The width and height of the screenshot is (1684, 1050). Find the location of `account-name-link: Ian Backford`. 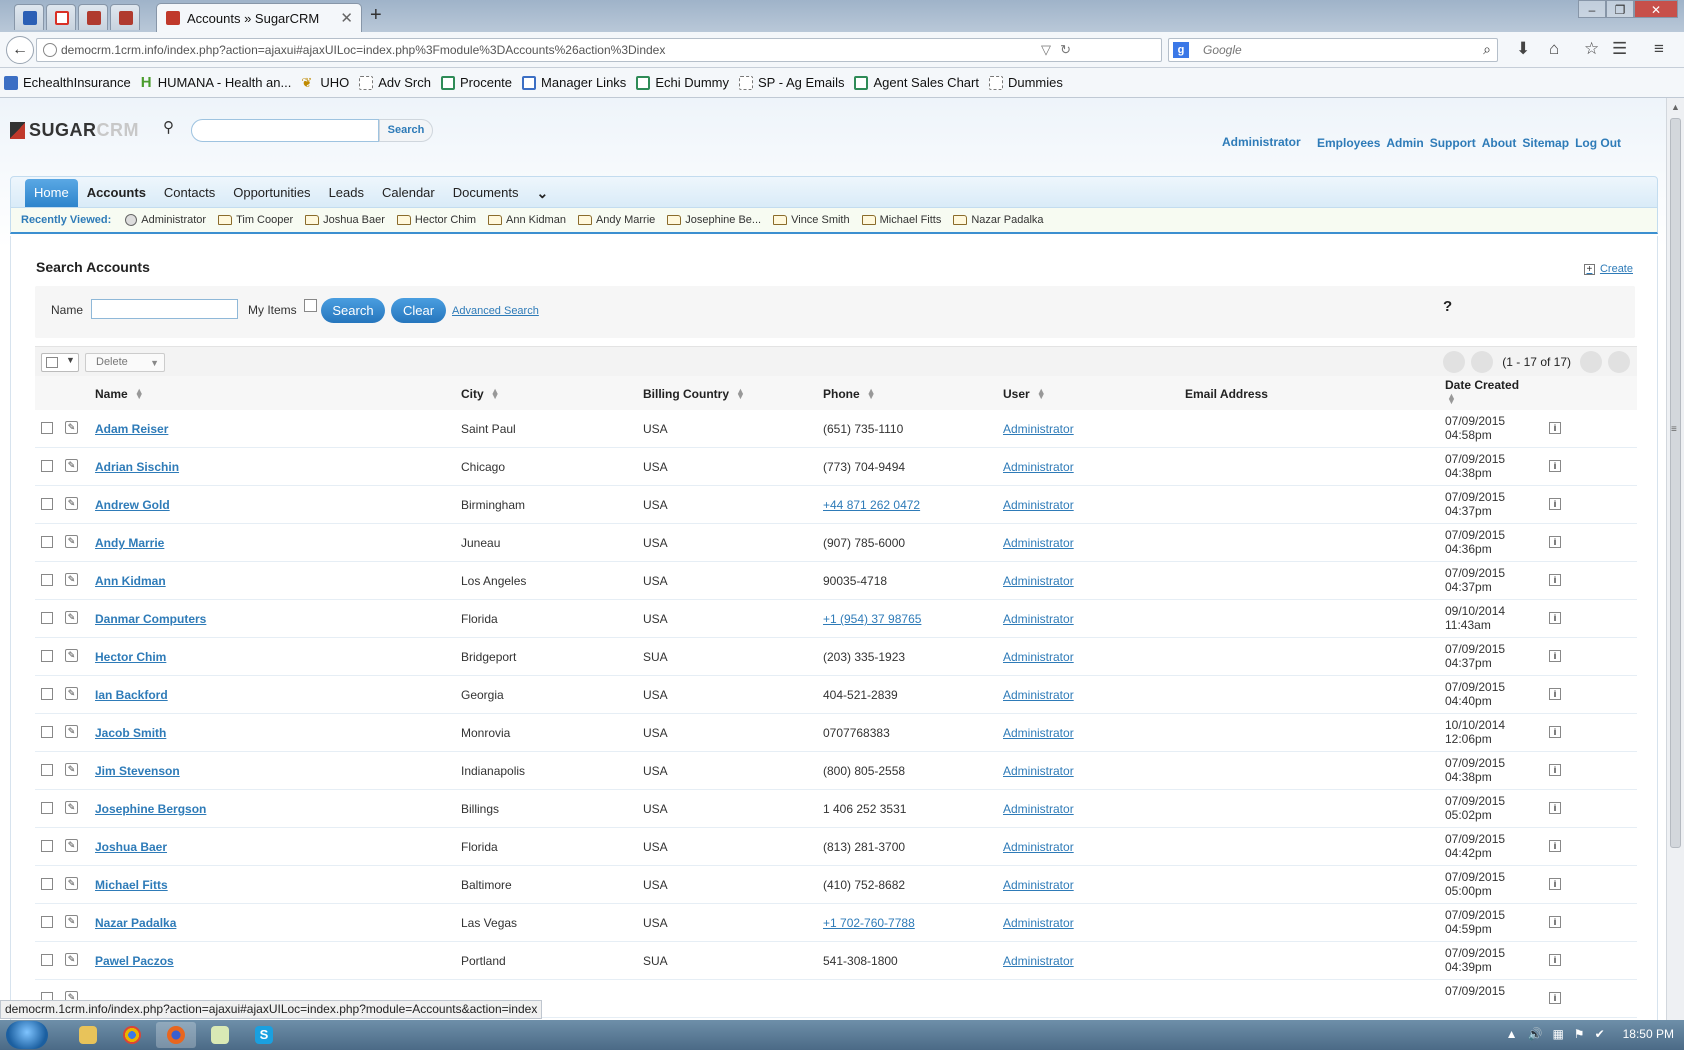

account-name-link: Ian Backford is located at coordinates (131, 695).